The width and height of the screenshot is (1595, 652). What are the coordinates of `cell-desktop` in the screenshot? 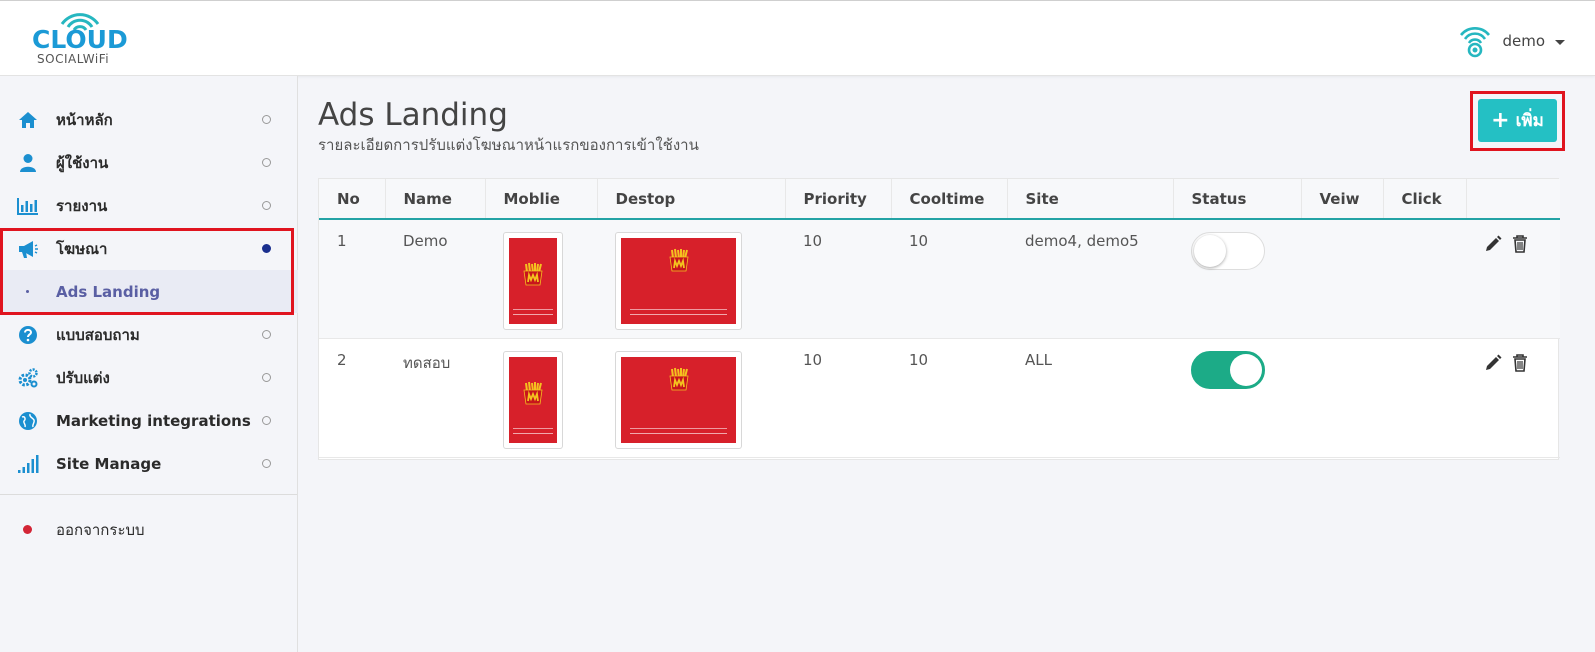 It's located at (691, 397).